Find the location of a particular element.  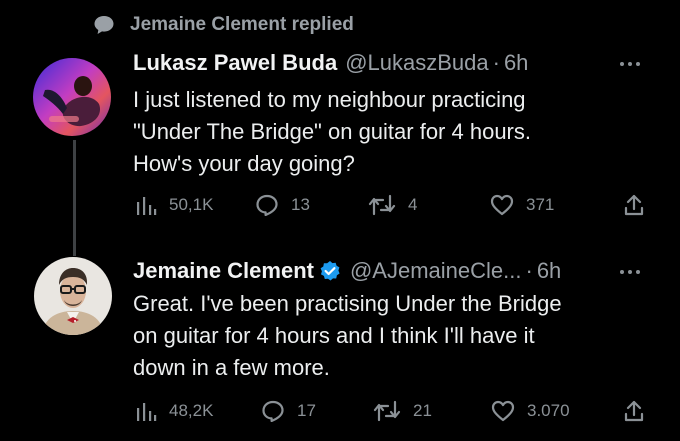

views-count: 48,2K is located at coordinates (191, 410).